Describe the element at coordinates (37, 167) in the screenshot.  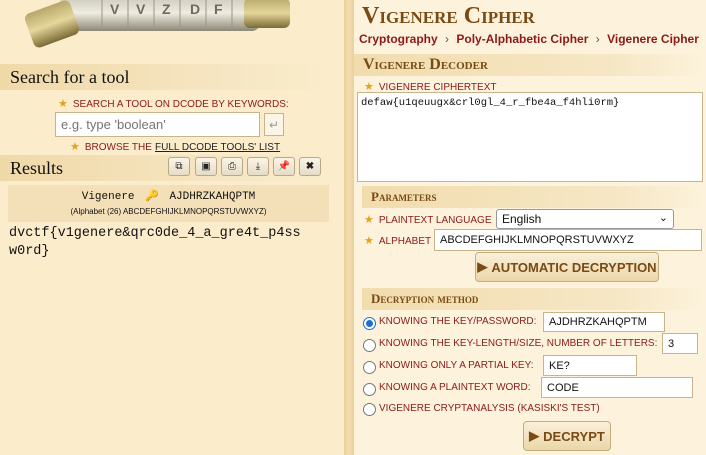
I see `results-title: Results` at that location.